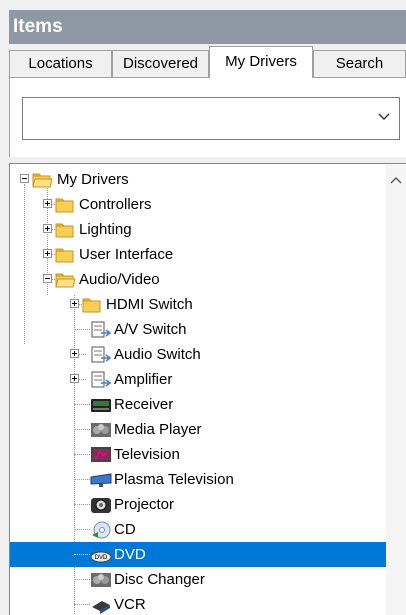 The height and width of the screenshot is (615, 406). I want to click on tree-item-television: Television, so click(198, 454).